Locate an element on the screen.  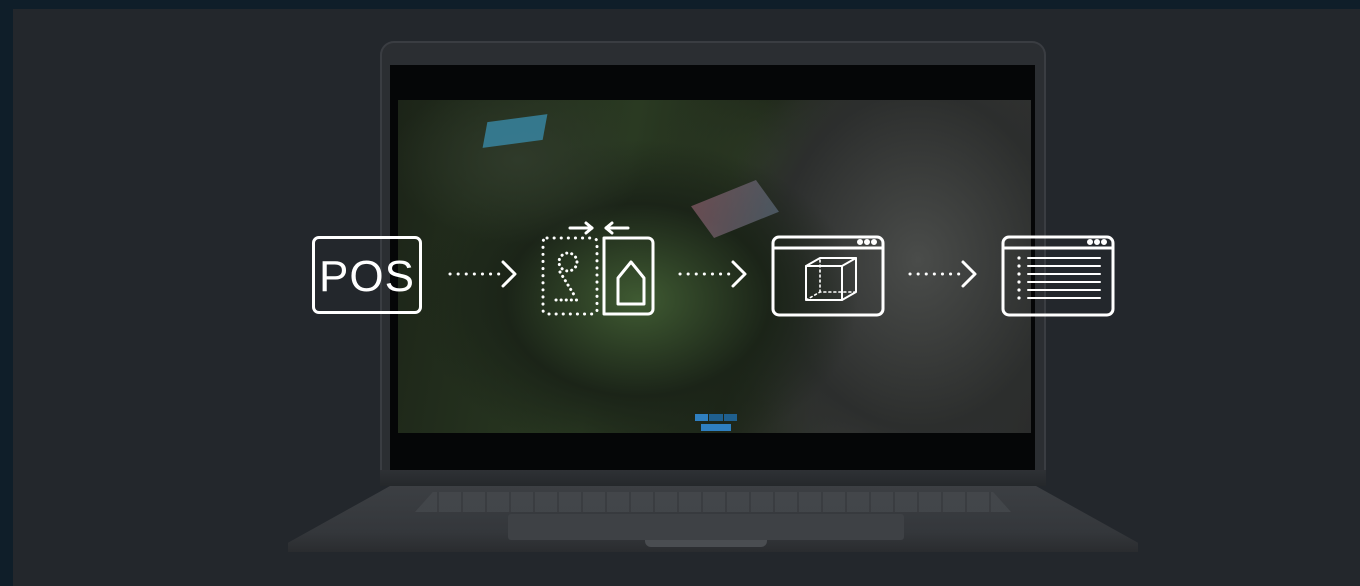
workflow-overlay is located at coordinates (781, 269).